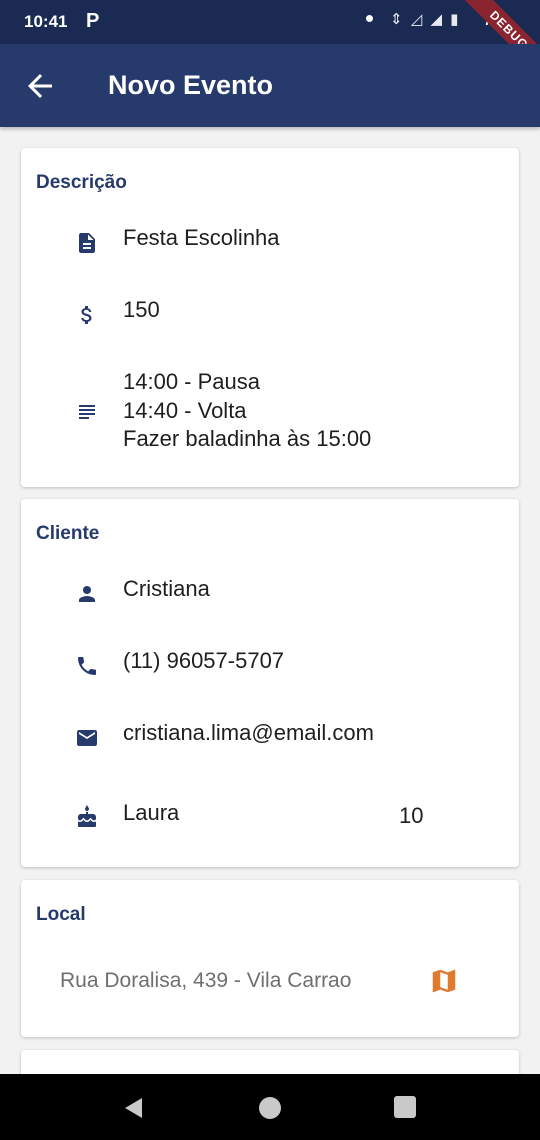 Image resolution: width=540 pixels, height=1140 pixels. Describe the element at coordinates (191, 85) in the screenshot. I see `page-title: Novo Evento` at that location.